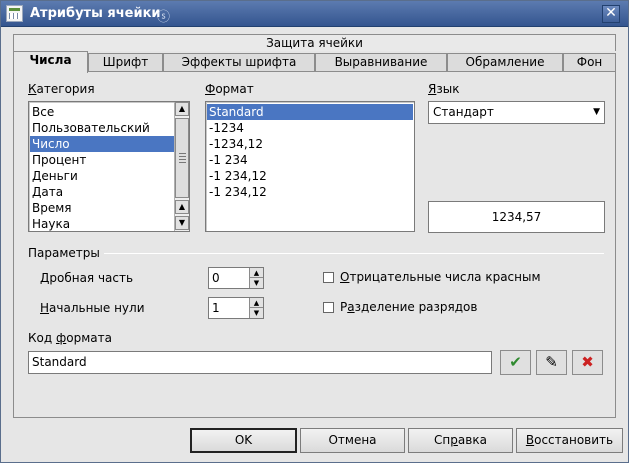 This screenshot has height=463, width=629. Describe the element at coordinates (463, 112) in the screenshot. I see `language-value: Стандарт` at that location.